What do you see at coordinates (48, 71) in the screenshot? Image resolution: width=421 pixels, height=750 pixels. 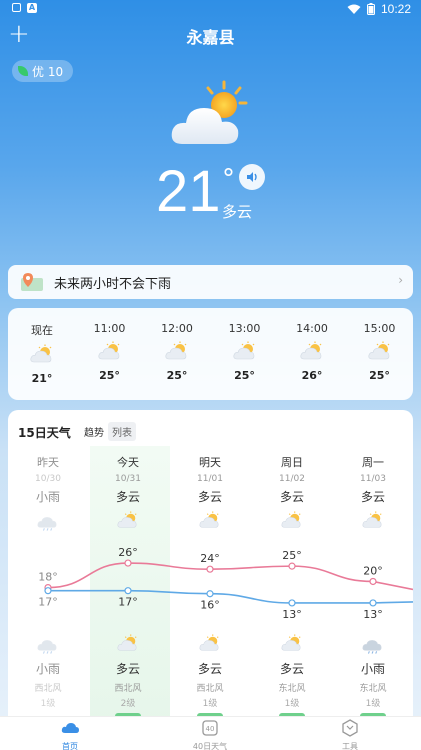 I see `aqi-label: 优 10` at bounding box center [48, 71].